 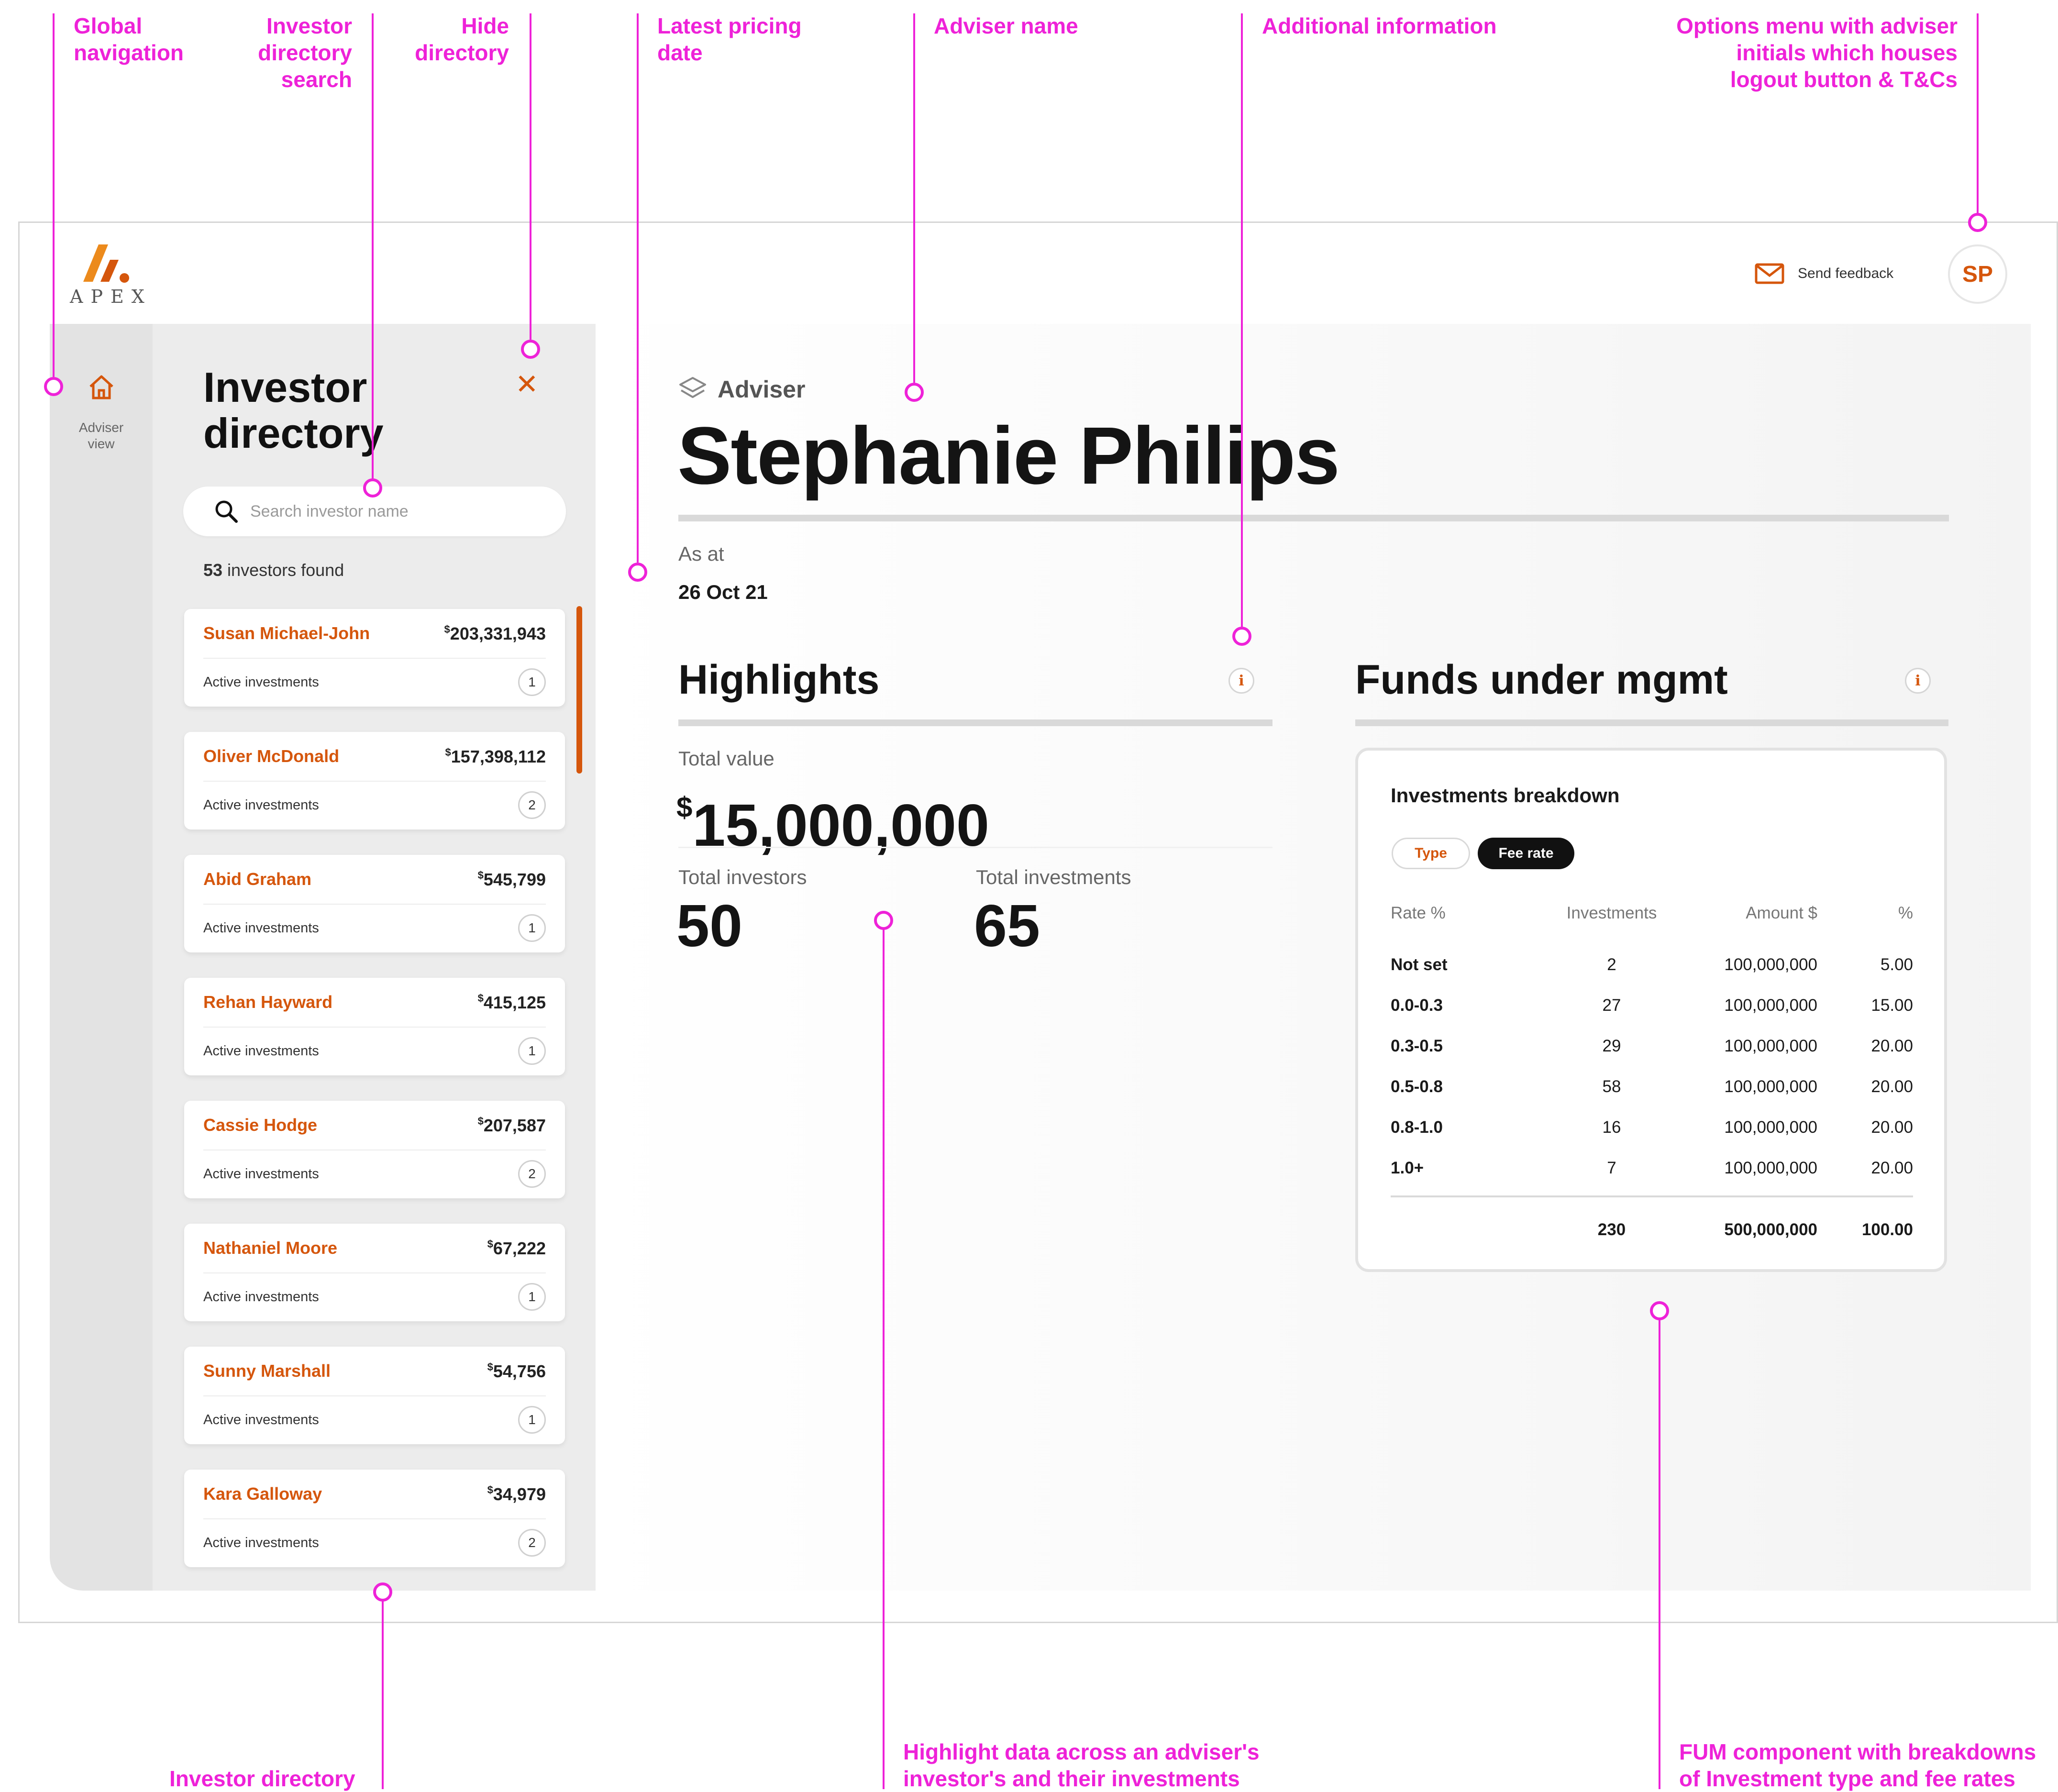 What do you see at coordinates (1611, 913) in the screenshot?
I see `column-header-investments: Investments` at bounding box center [1611, 913].